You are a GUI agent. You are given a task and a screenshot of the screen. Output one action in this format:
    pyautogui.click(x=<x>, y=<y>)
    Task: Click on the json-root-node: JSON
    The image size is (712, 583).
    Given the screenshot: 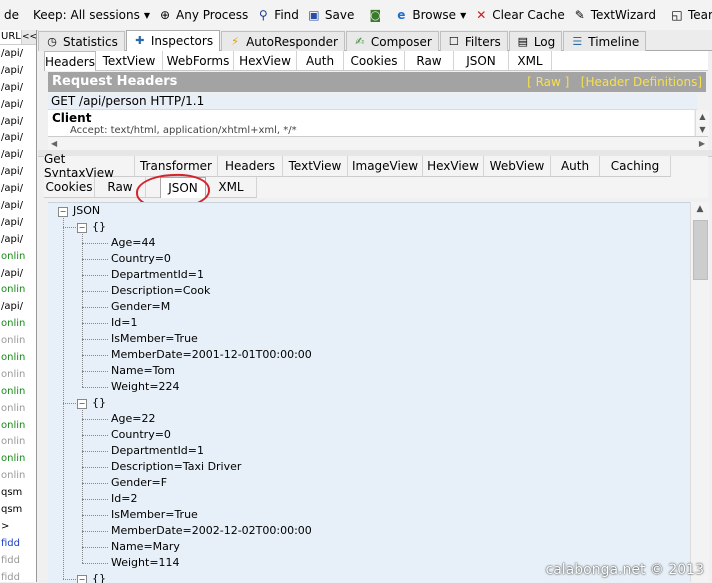 What is the action you would take?
    pyautogui.click(x=86, y=211)
    